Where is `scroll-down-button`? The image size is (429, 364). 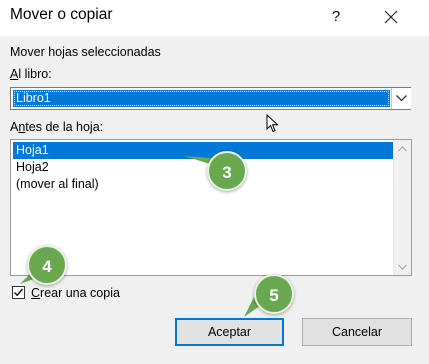 scroll-down-button is located at coordinates (402, 266).